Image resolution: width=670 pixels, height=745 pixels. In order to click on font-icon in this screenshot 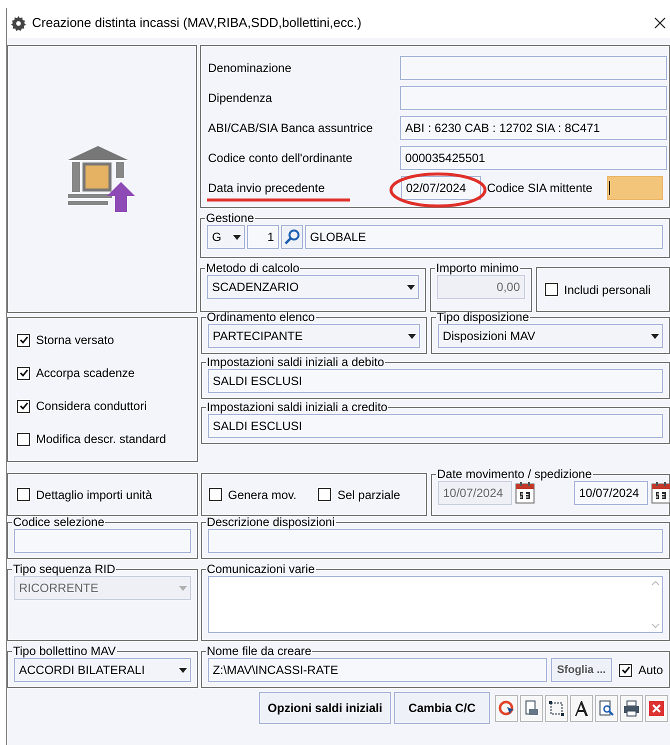, I will do `click(581, 708)`.